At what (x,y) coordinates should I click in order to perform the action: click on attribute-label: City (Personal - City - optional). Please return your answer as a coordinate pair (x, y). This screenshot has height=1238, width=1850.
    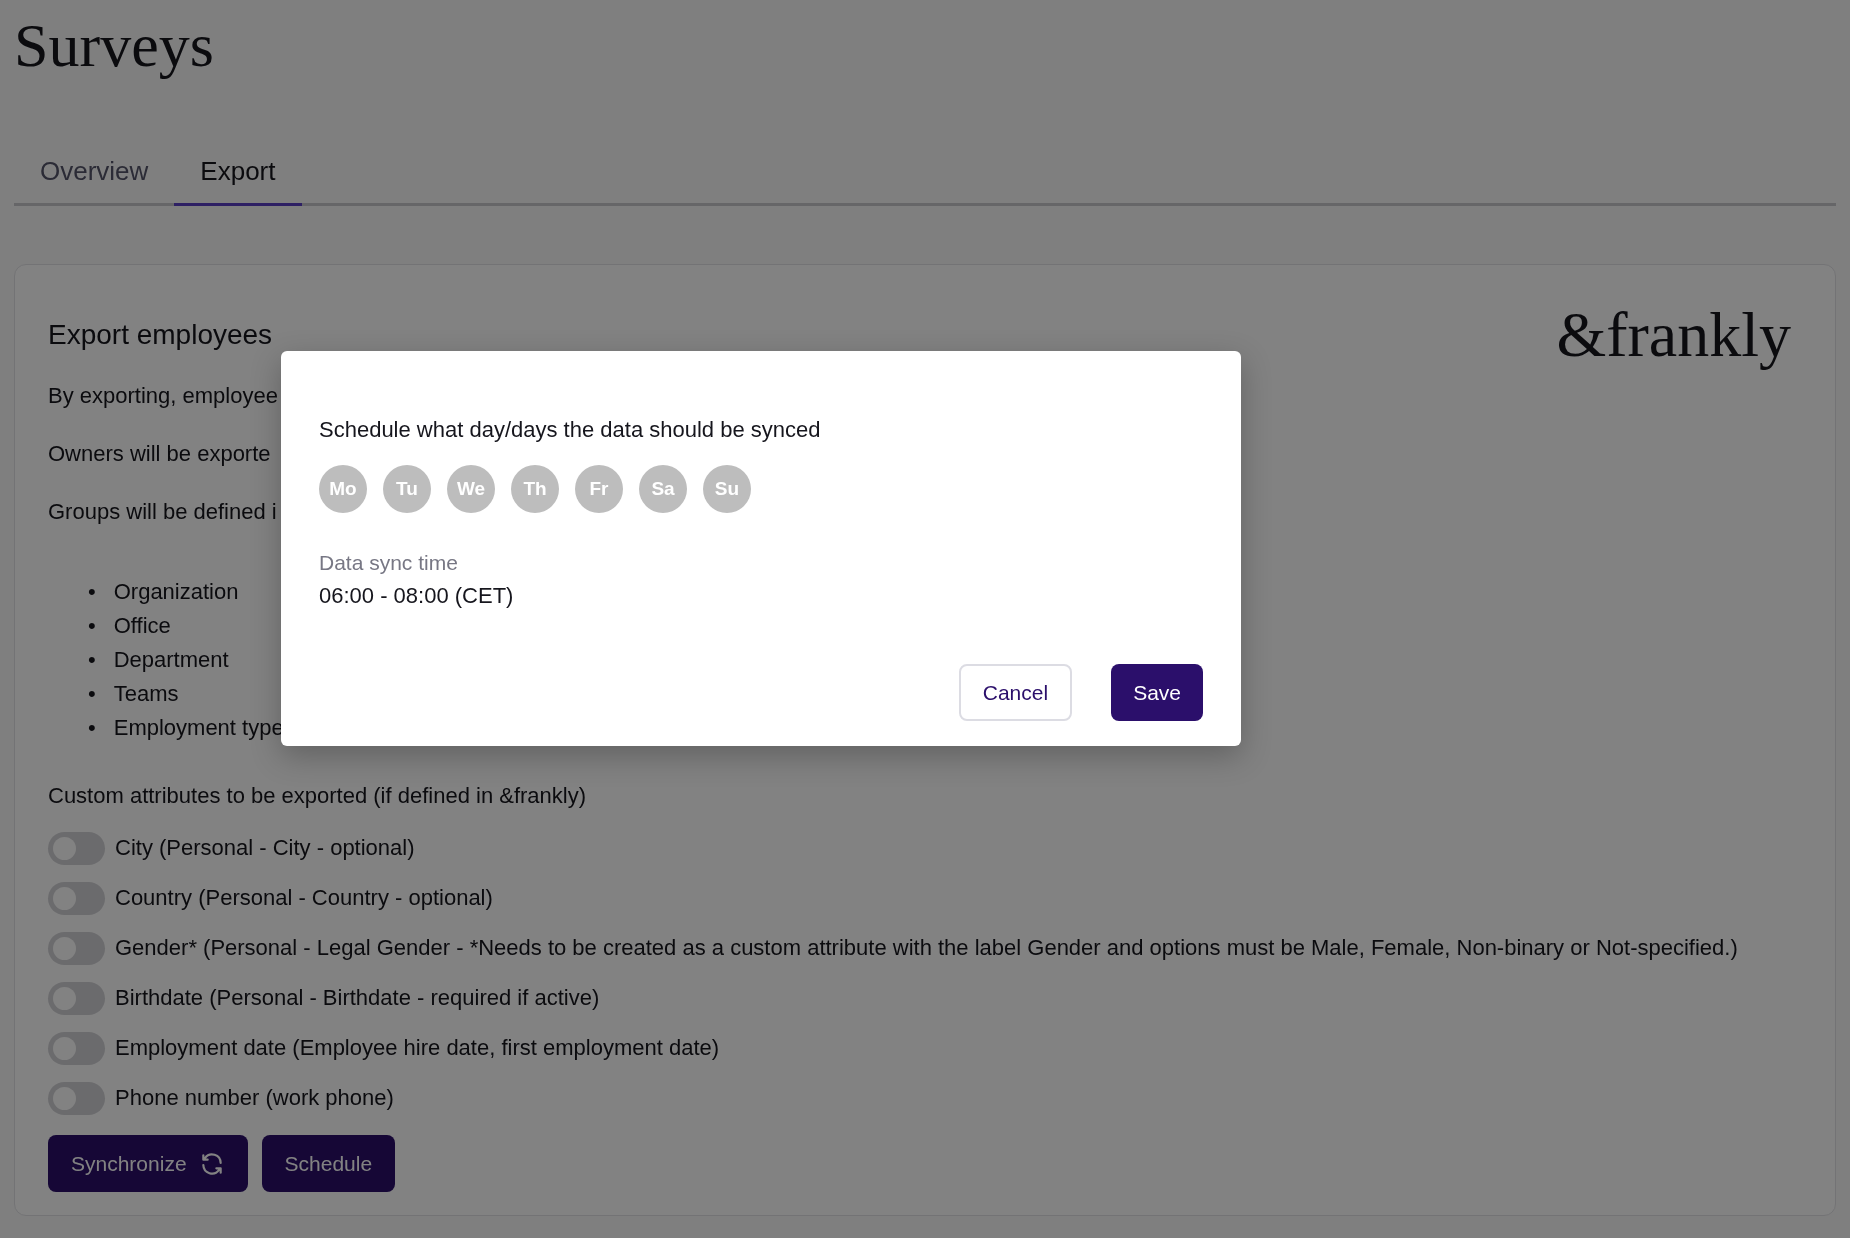
    Looking at the image, I should click on (265, 848).